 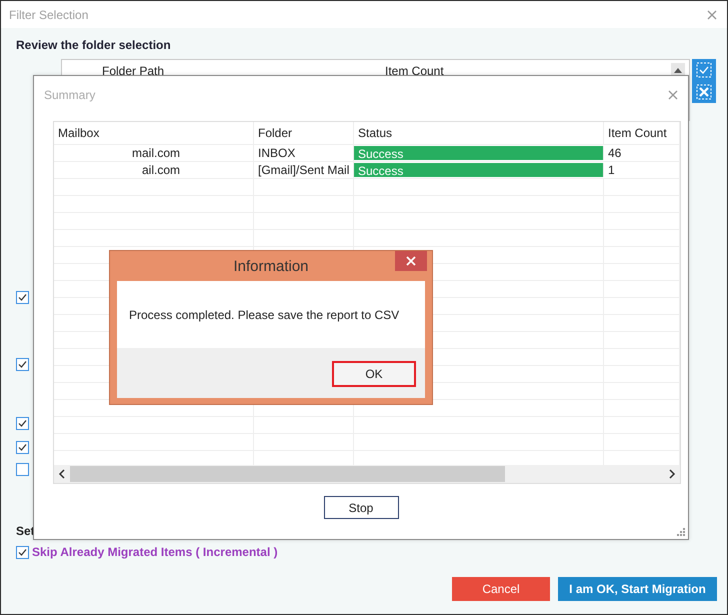 I want to click on table-cell: ail.com, so click(x=154, y=170).